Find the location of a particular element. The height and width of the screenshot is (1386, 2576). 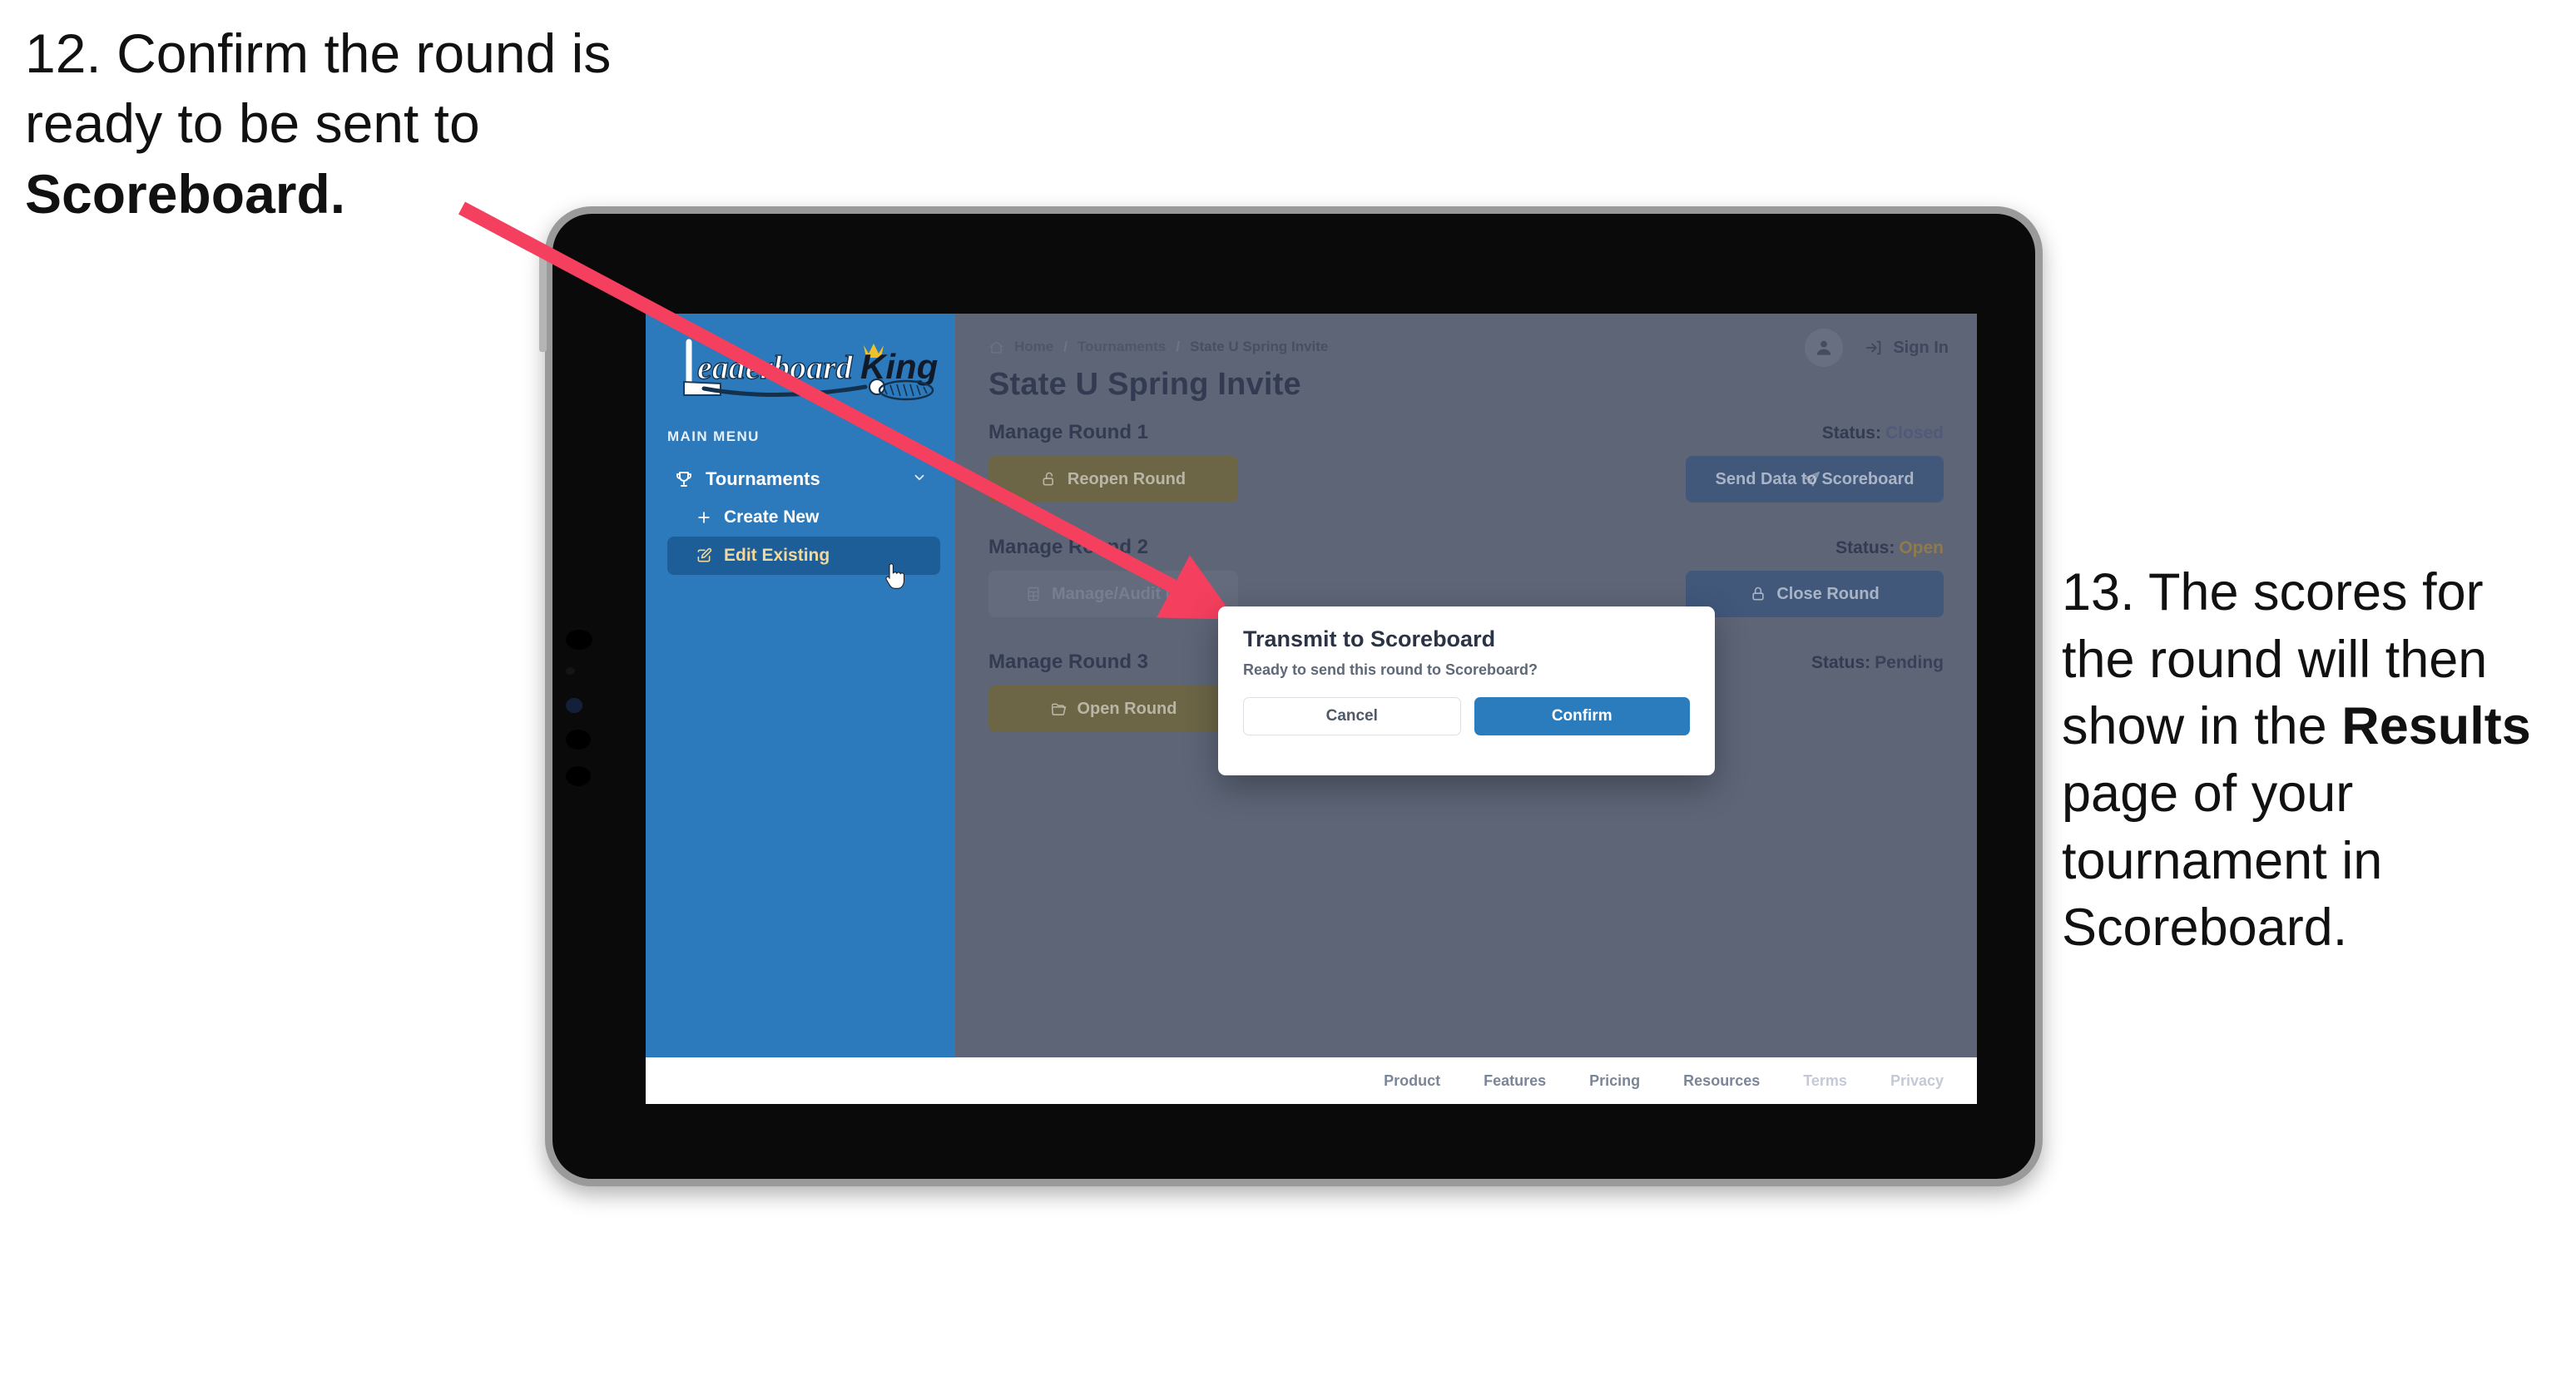

avatar is located at coordinates (1824, 348).